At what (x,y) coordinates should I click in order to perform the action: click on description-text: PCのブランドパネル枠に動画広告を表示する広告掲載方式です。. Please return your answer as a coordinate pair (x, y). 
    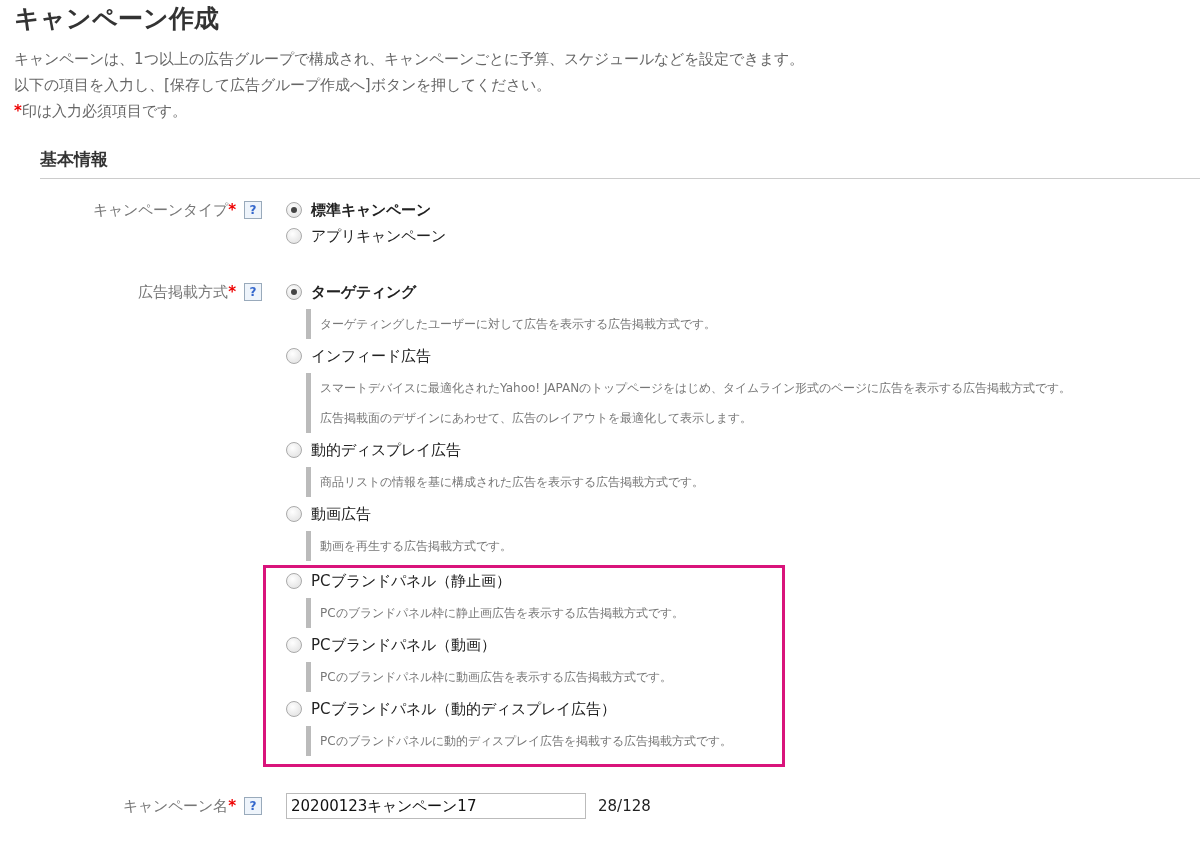
    Looking at the image, I should click on (496, 677).